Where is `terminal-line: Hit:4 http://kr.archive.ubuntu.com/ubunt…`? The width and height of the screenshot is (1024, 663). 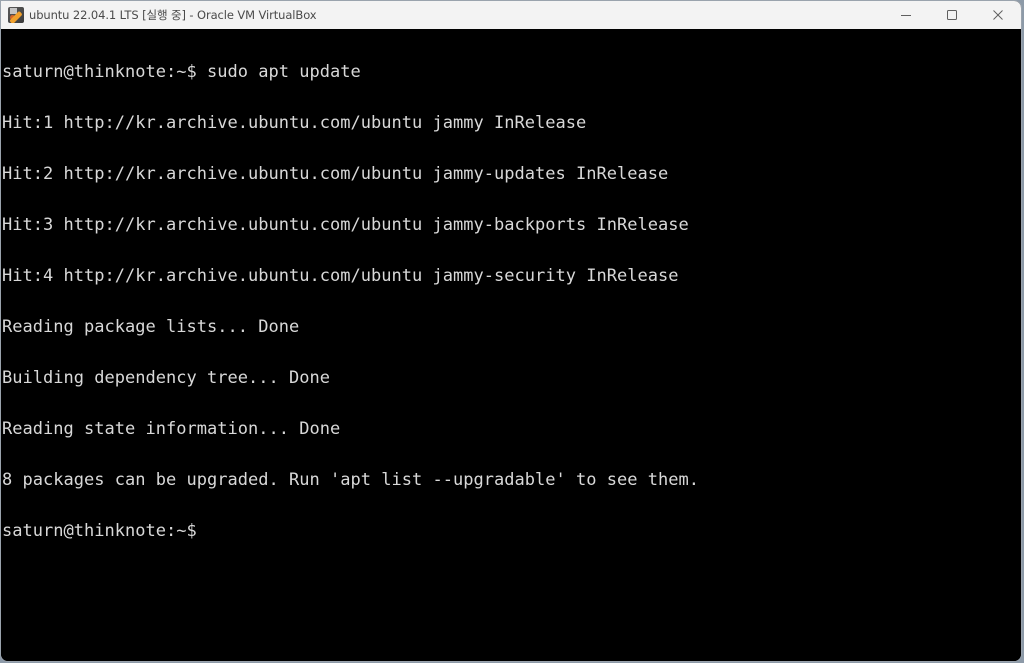
terminal-line: Hit:4 http://kr.archive.ubuntu.com/ubunt… is located at coordinates (340, 276).